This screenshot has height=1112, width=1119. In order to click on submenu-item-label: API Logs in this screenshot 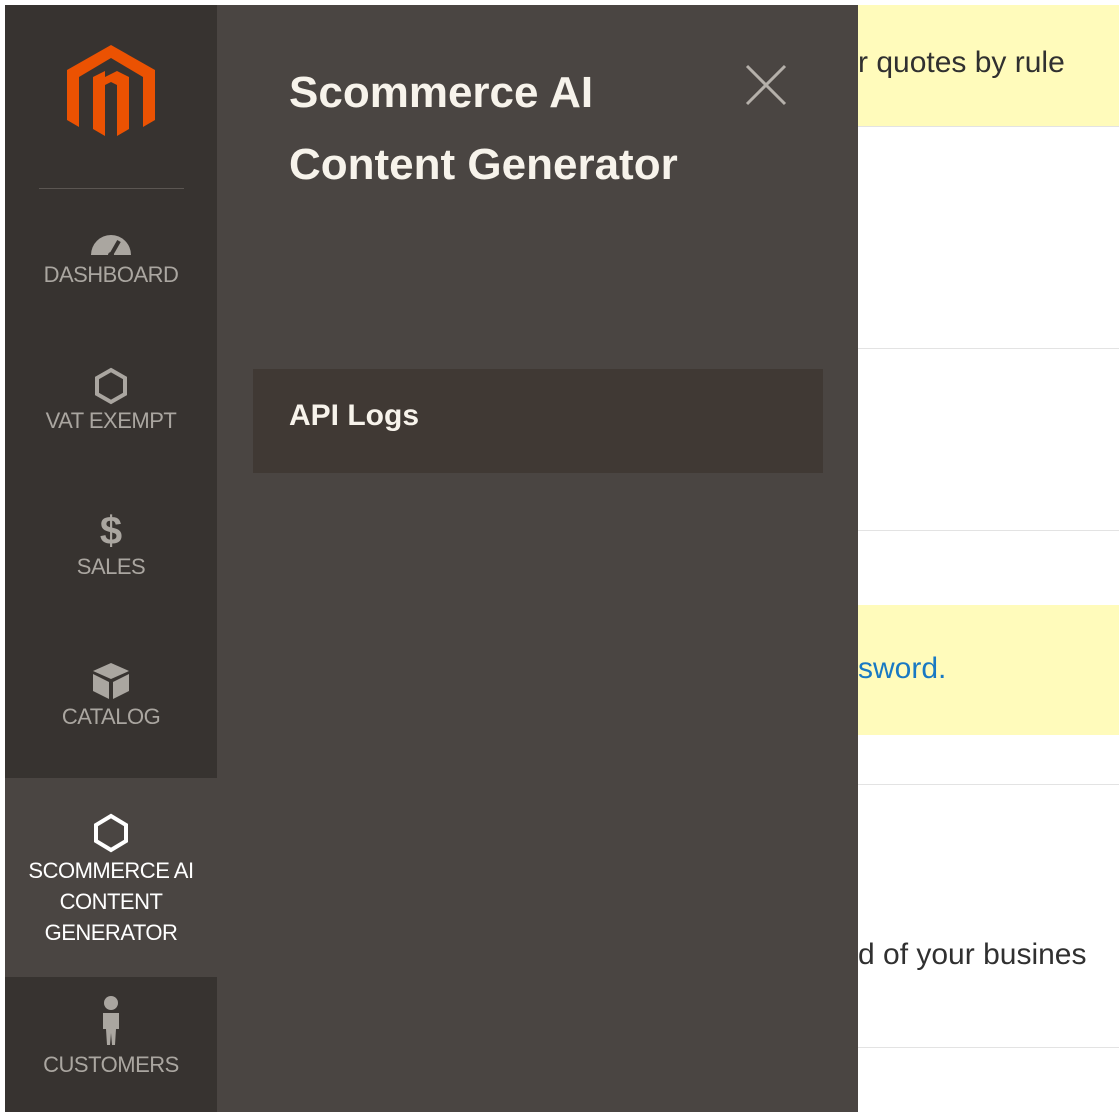, I will do `click(354, 416)`.